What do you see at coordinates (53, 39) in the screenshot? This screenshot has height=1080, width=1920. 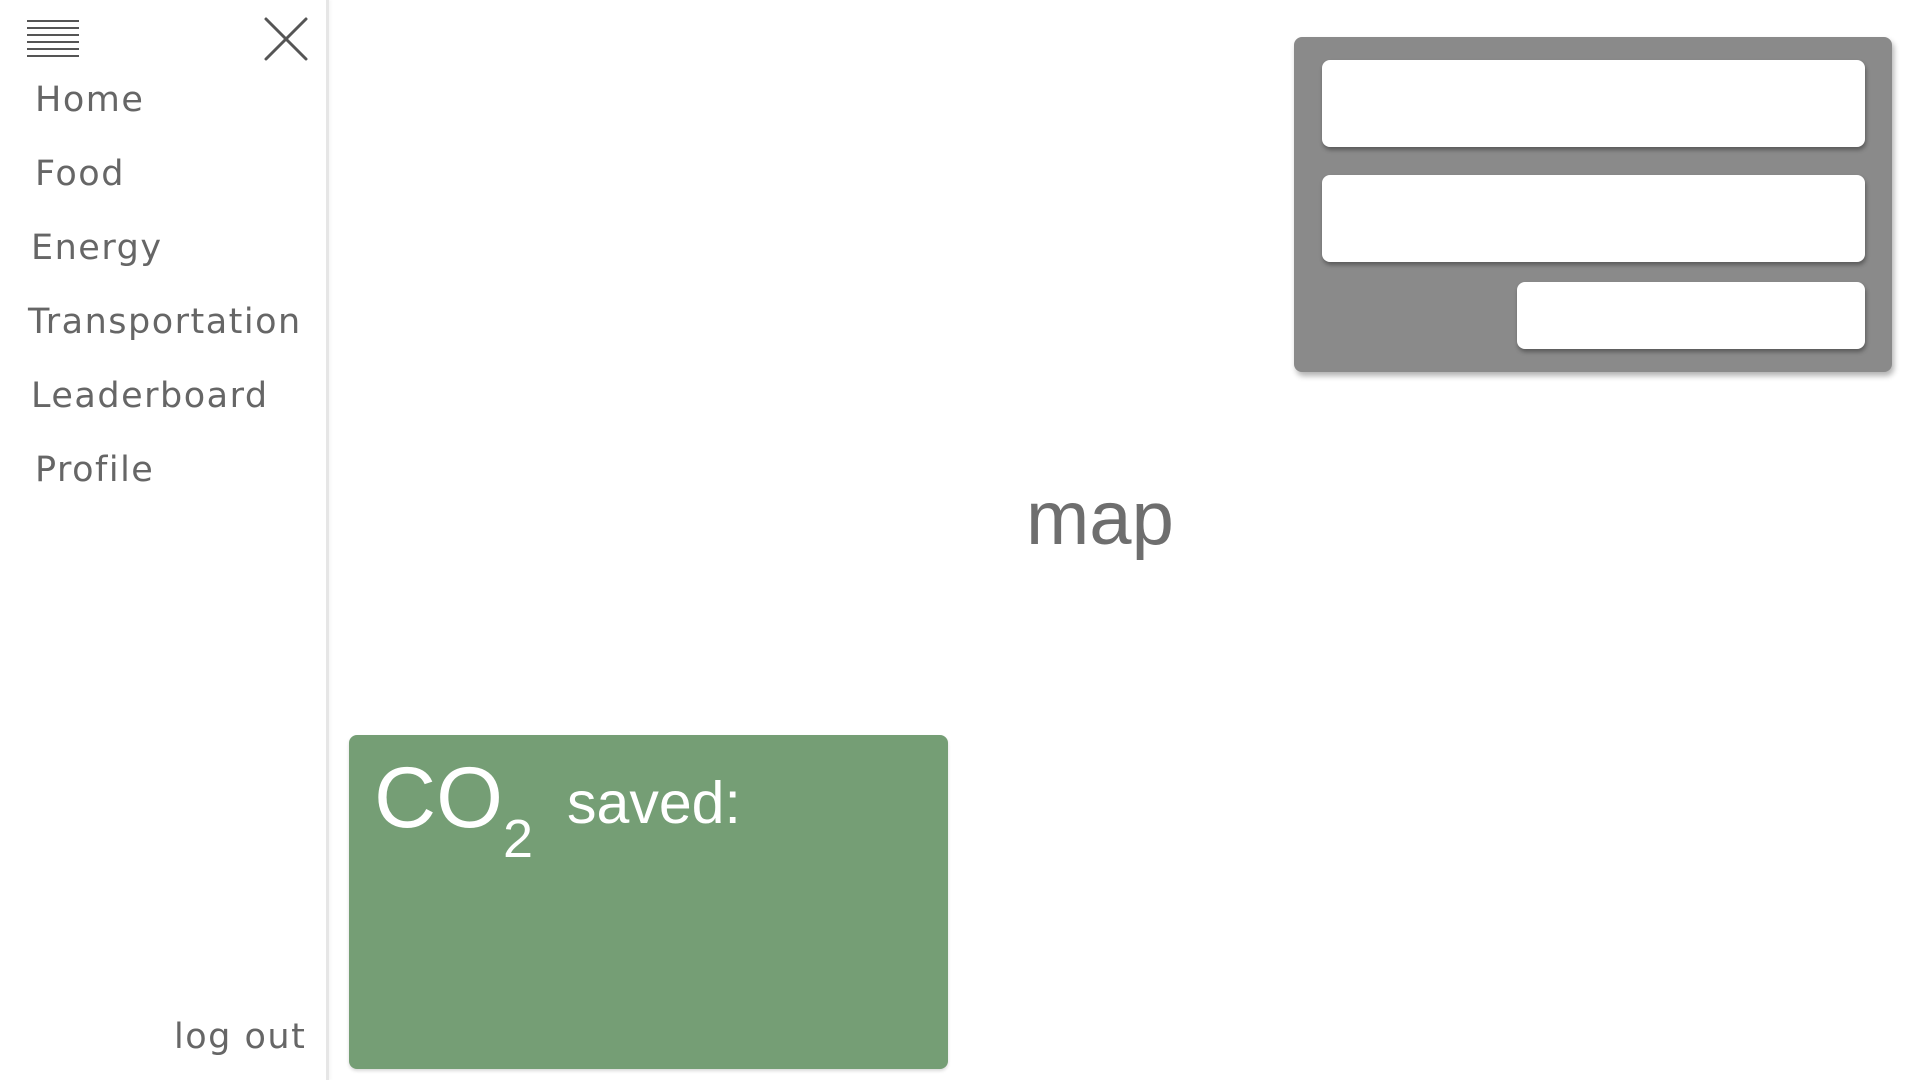 I see `hamburger-menu-icon` at bounding box center [53, 39].